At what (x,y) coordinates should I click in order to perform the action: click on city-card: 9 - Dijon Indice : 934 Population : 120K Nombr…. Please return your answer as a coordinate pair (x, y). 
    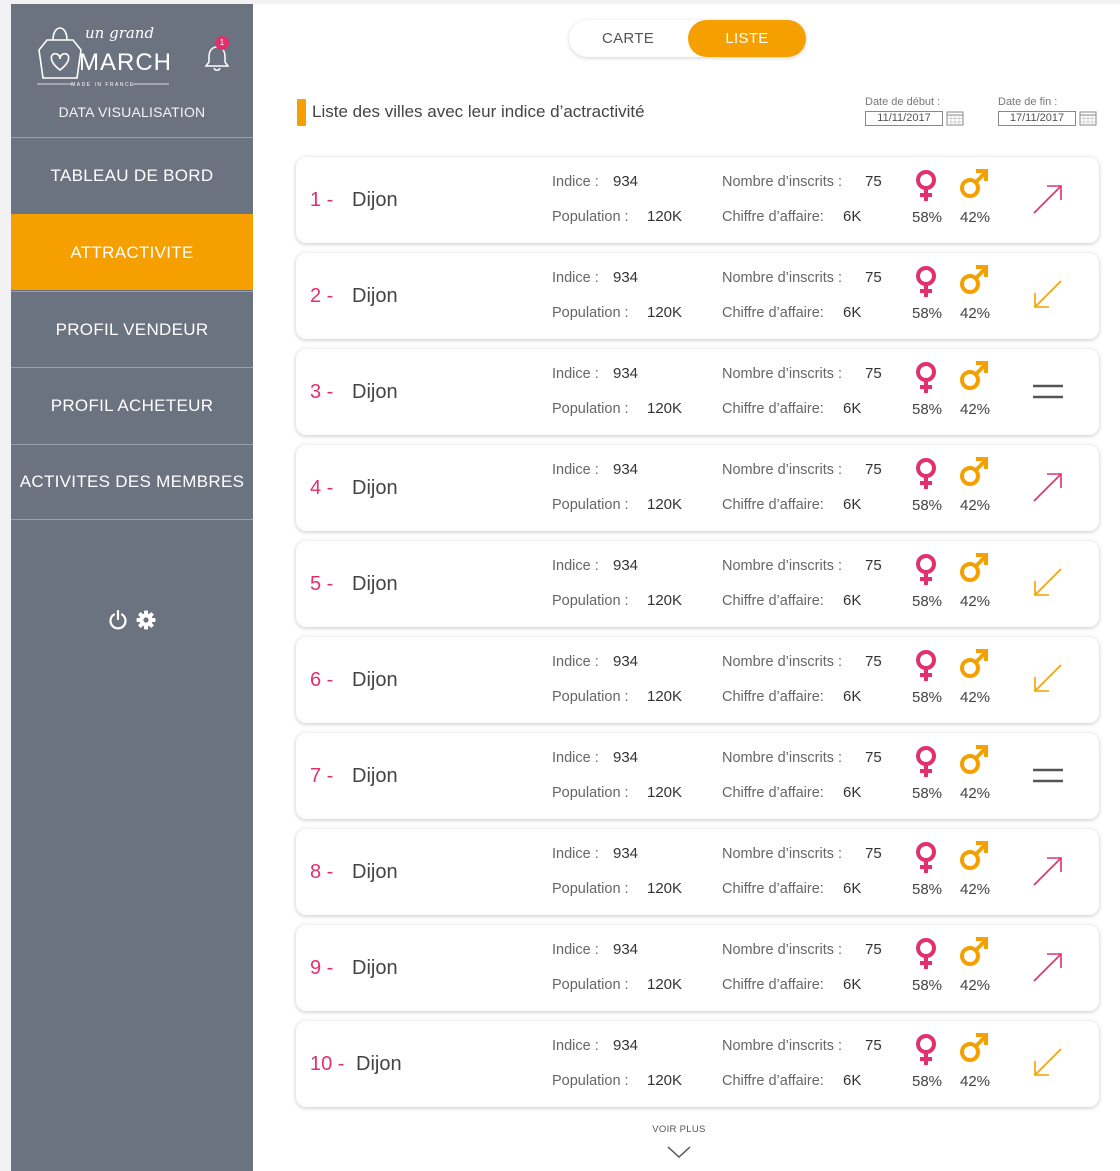
    Looking at the image, I should click on (697, 968).